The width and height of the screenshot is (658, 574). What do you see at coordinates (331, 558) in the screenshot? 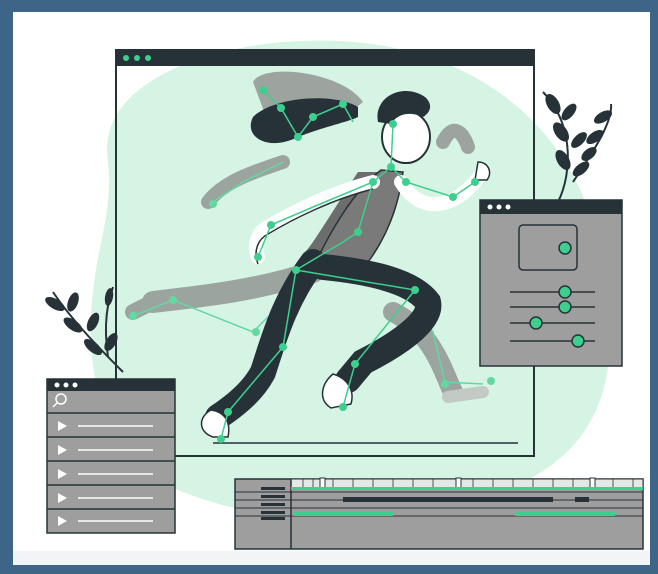
I see `bottom-strip` at bounding box center [331, 558].